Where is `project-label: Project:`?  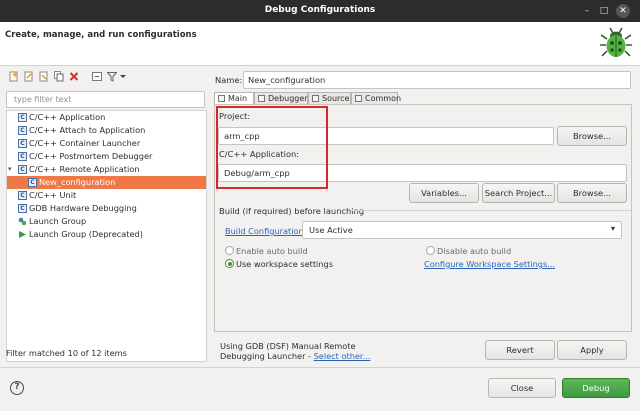 project-label: Project: is located at coordinates (235, 116).